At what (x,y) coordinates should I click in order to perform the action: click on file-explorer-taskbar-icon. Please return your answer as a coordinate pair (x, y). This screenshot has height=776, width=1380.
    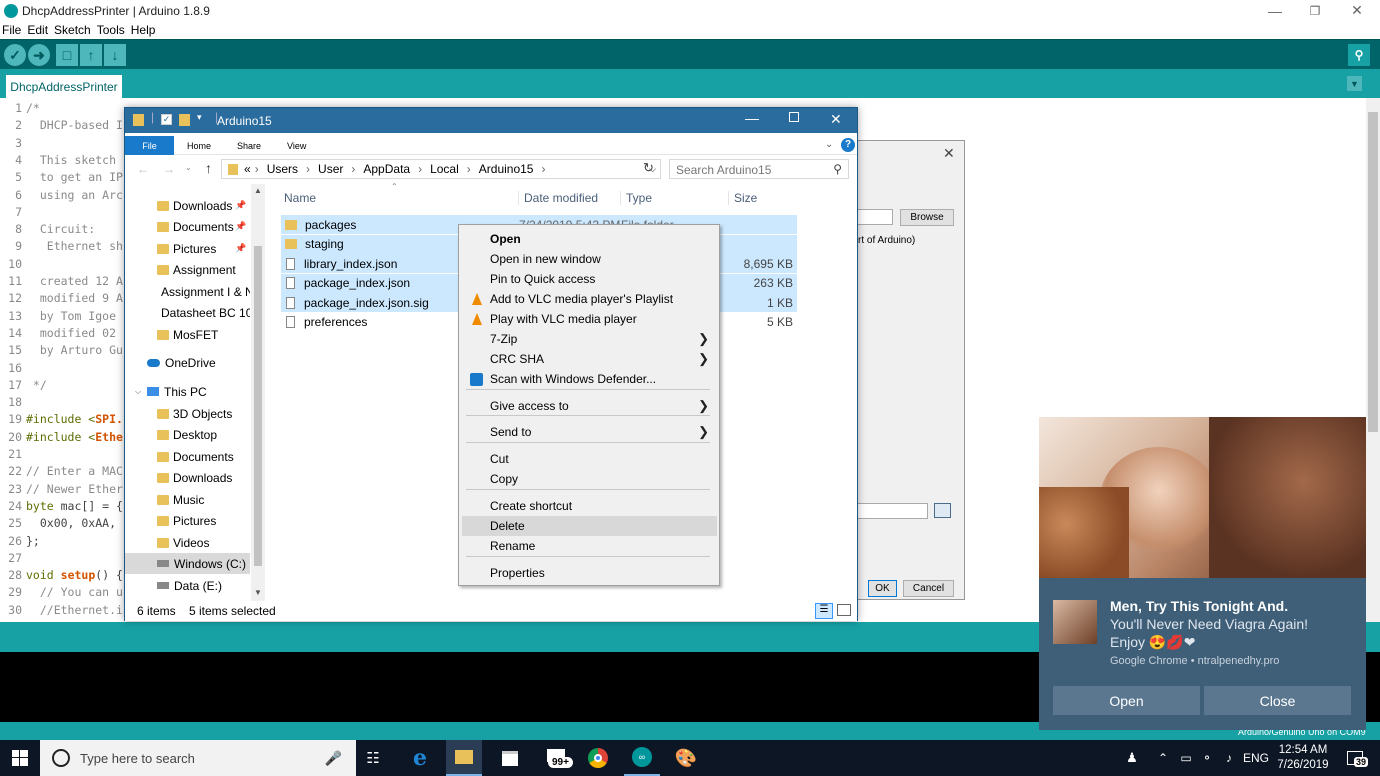
    Looking at the image, I should click on (464, 758).